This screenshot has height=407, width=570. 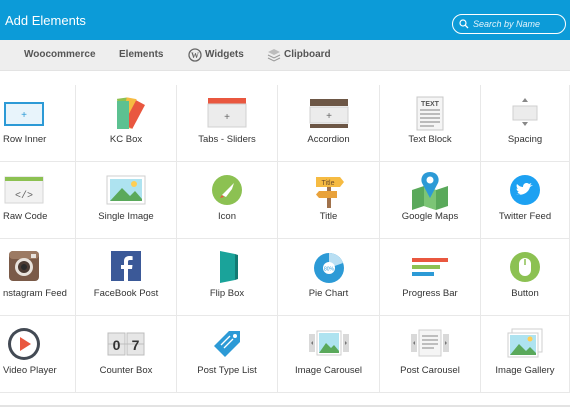 I want to click on element-video-player: Video Player, so click(x=38, y=354).